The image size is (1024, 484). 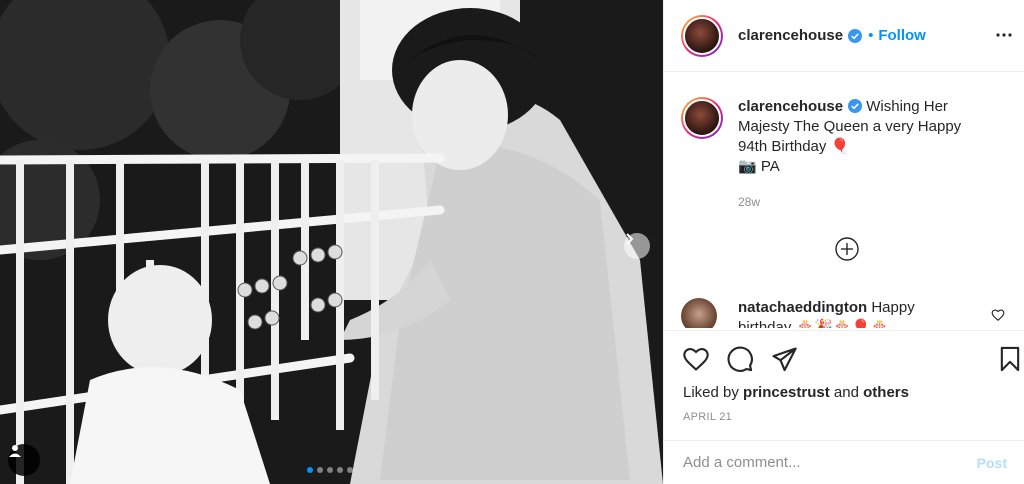 What do you see at coordinates (637, 246) in the screenshot?
I see `carousel-next-button` at bounding box center [637, 246].